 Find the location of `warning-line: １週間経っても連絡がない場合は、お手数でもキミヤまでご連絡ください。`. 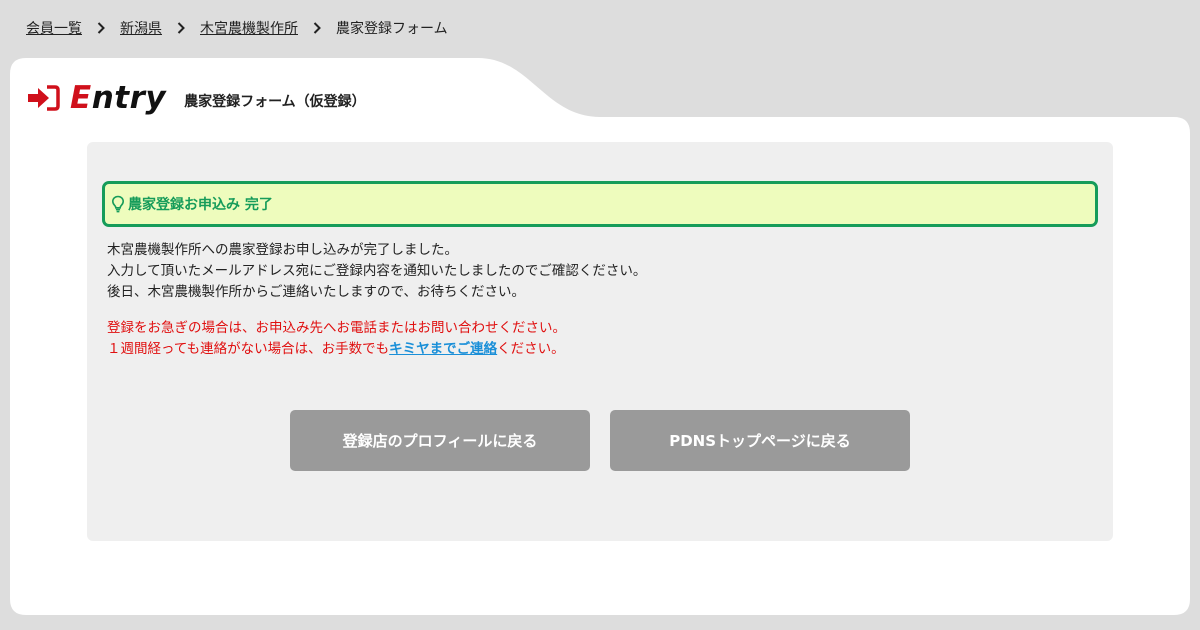

warning-line: １週間経っても連絡がない場合は、お手数でもキミヤまでご連絡ください。 is located at coordinates (336, 349).